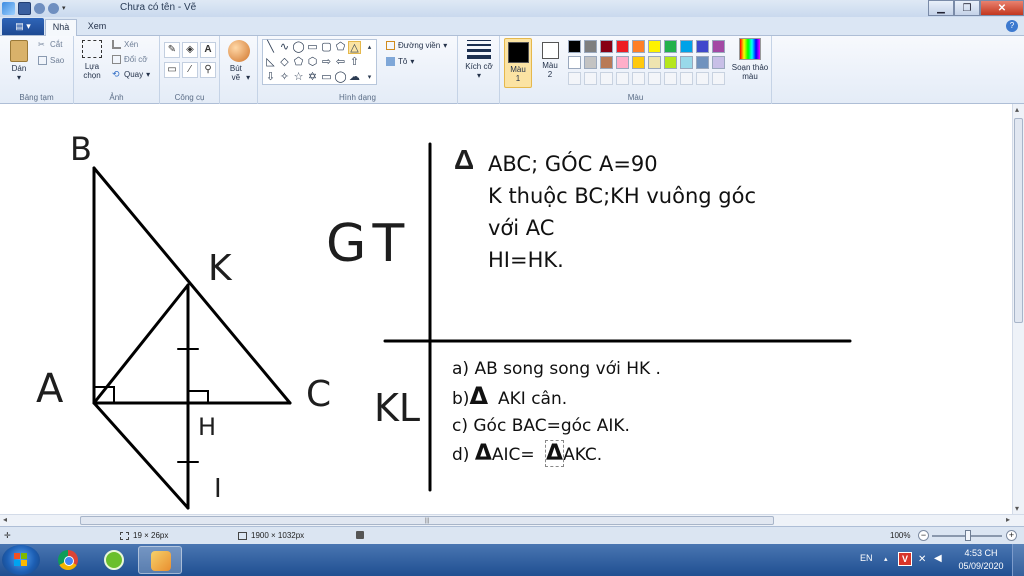 Image resolution: width=1024 pixels, height=576 pixels. Describe the element at coordinates (416, 45) in the screenshot. I see `outline-button: Đường viền ▾` at that location.